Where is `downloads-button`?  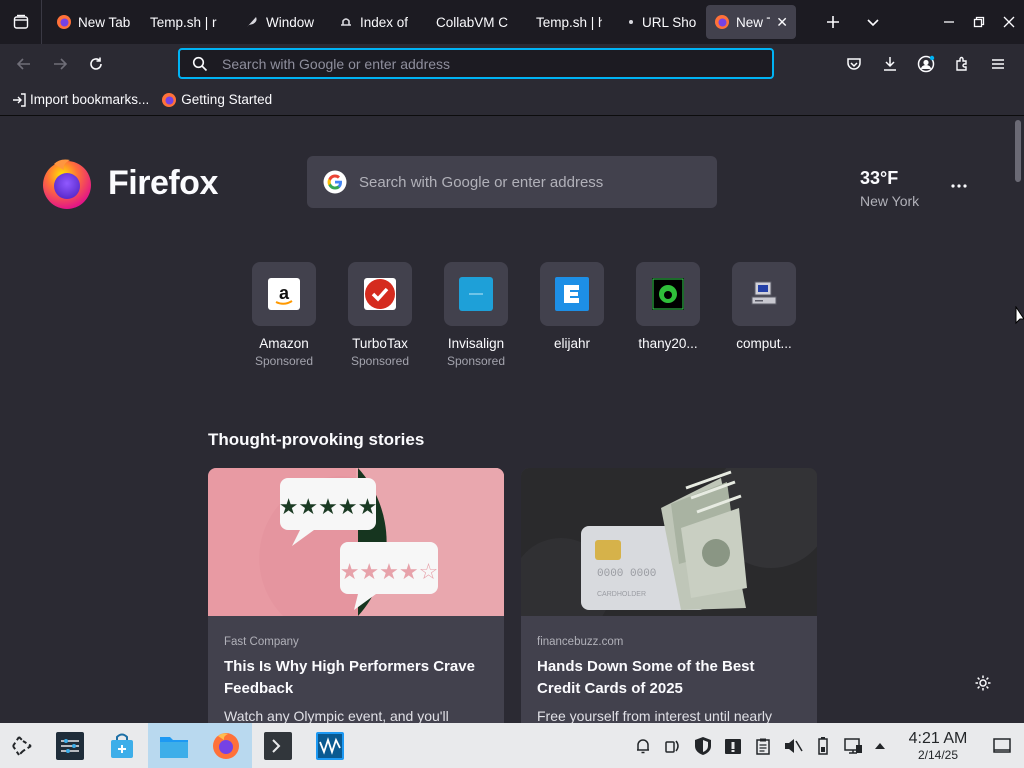 downloads-button is located at coordinates (890, 64).